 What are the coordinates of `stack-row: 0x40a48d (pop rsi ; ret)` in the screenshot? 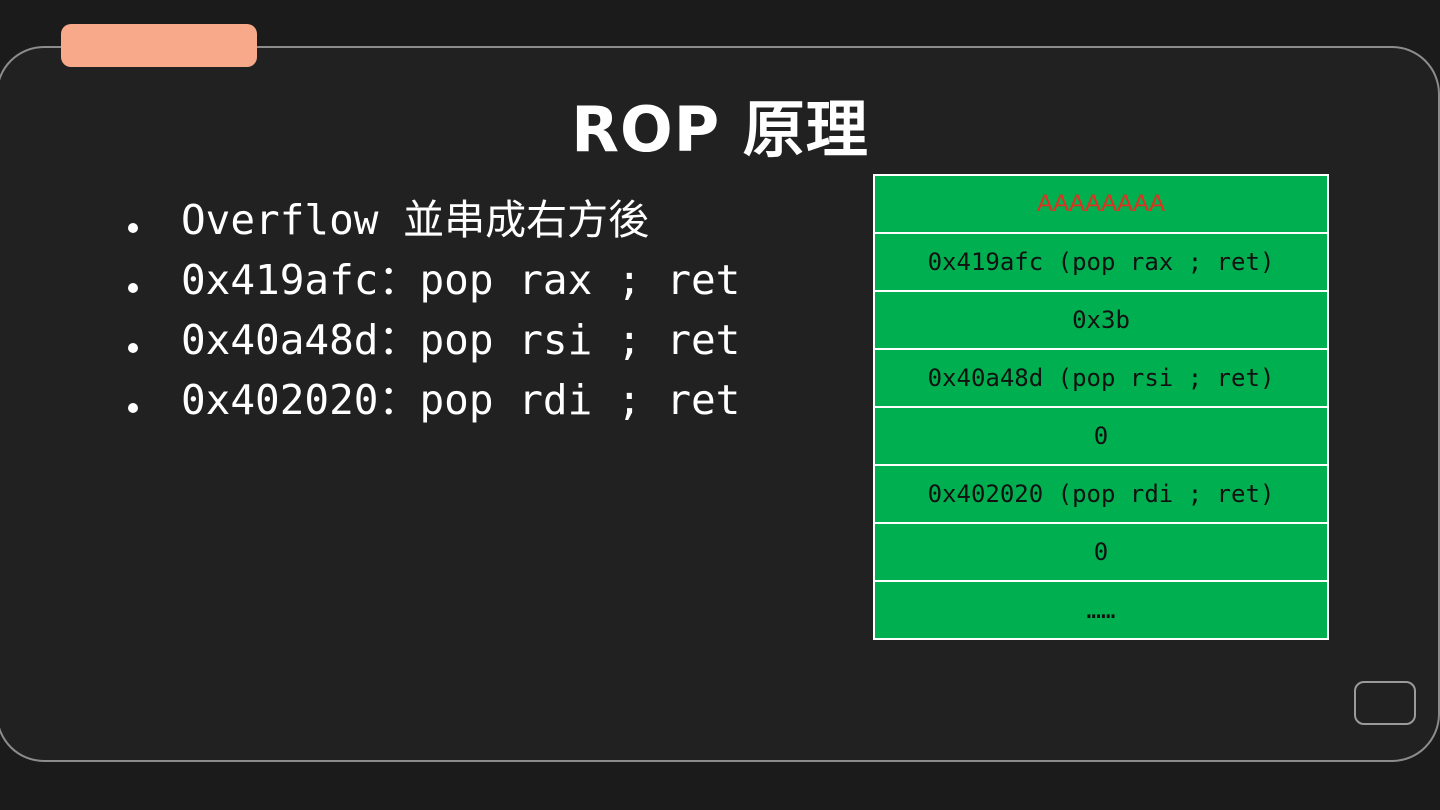 It's located at (1101, 378).